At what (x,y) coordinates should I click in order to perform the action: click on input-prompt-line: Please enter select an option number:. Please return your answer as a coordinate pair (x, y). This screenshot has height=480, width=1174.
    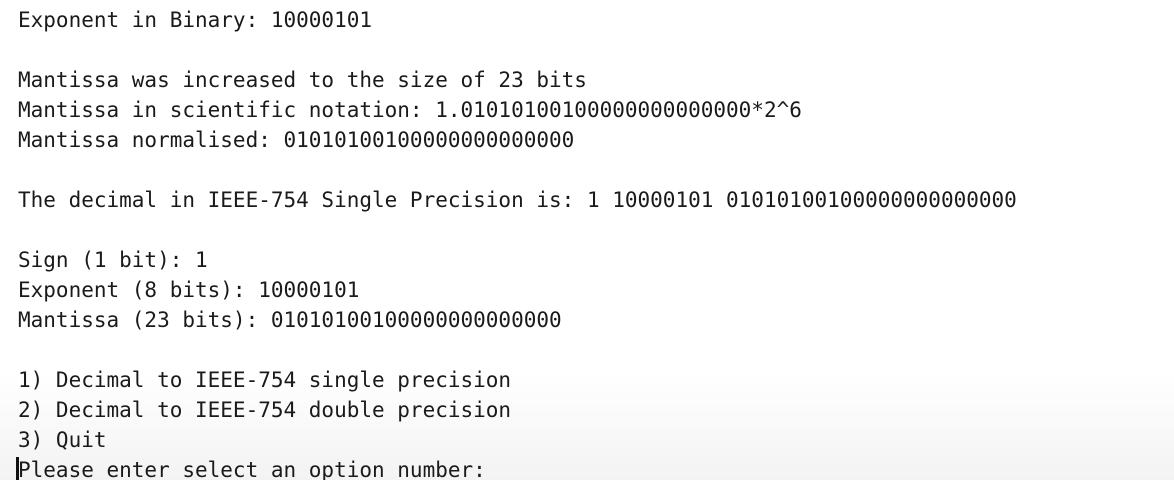
    Looking at the image, I should click on (595, 467).